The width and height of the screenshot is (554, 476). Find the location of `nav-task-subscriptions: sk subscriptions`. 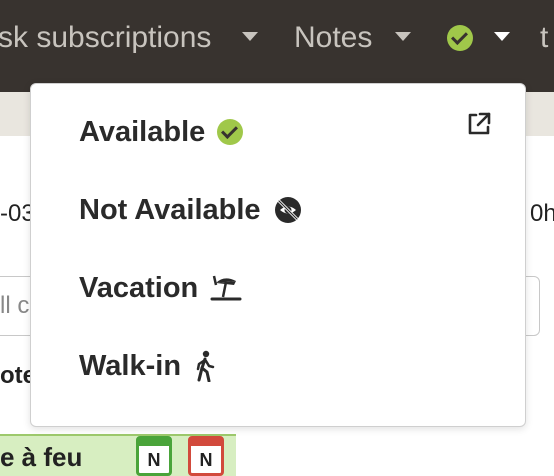

nav-task-subscriptions: sk subscriptions is located at coordinates (129, 38).